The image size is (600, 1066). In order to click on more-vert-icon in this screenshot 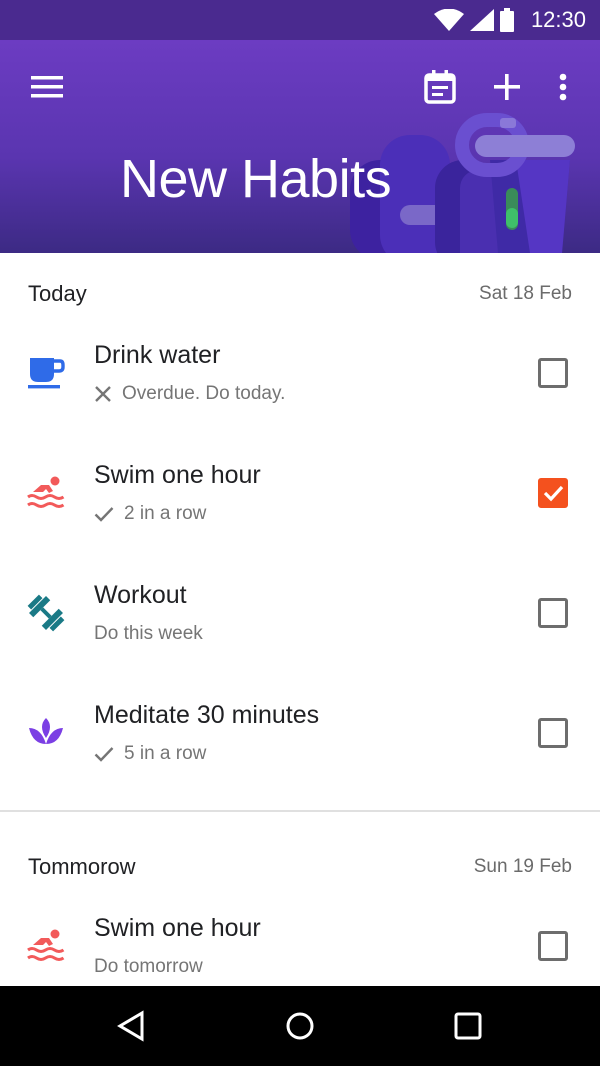, I will do `click(563, 87)`.